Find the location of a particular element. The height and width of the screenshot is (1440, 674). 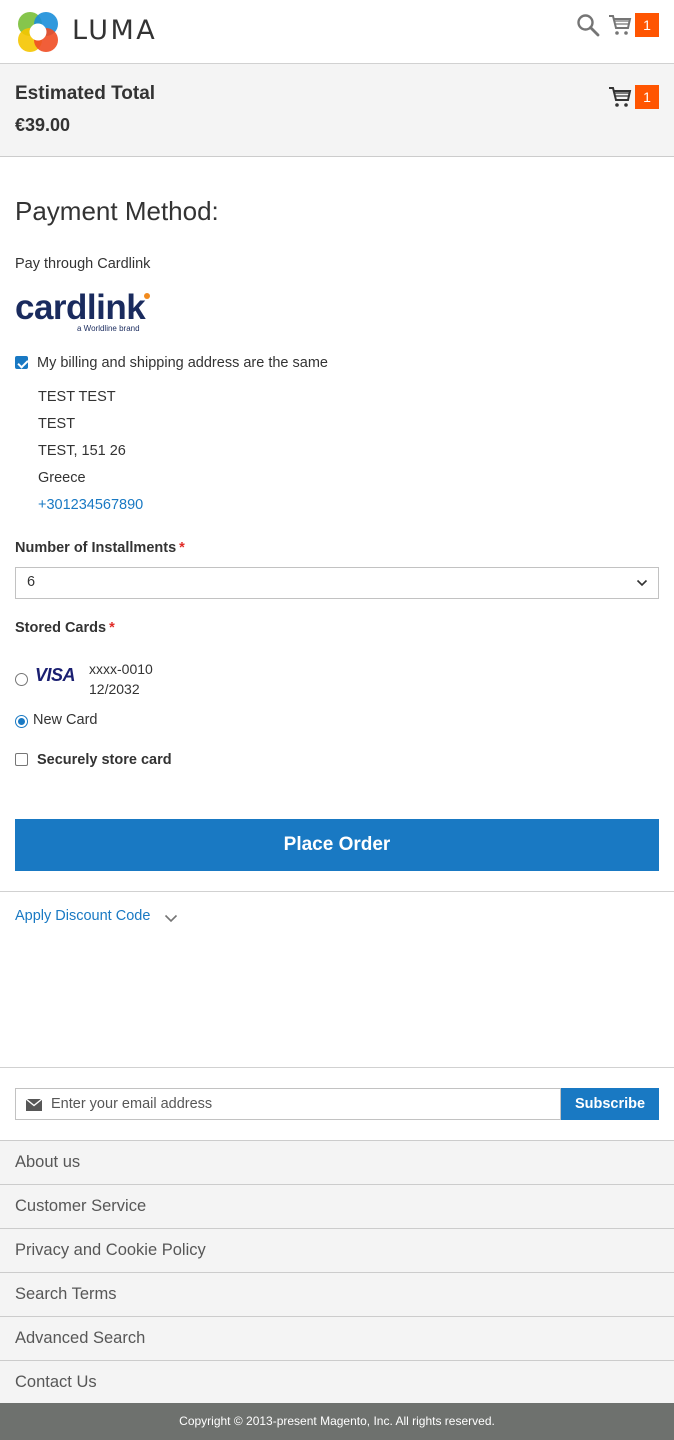

luma-logo-icon is located at coordinates (38, 32).